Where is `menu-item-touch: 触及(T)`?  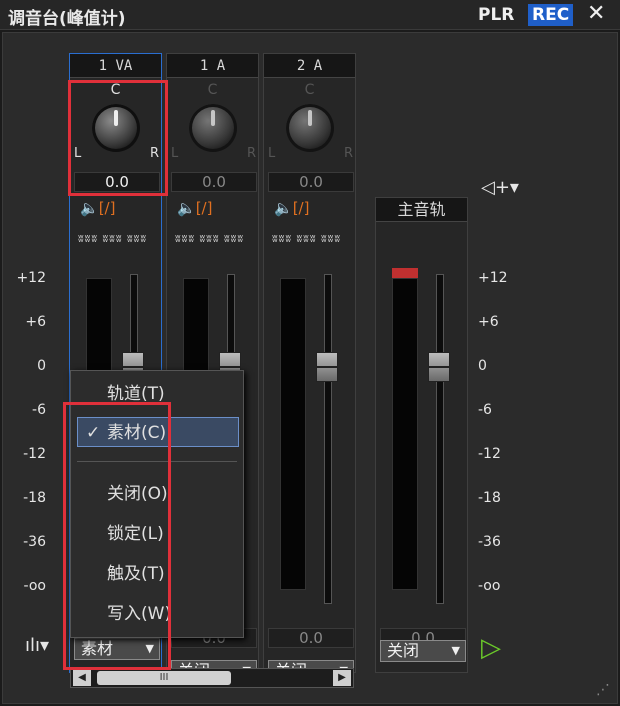
menu-item-touch: 触及(T) is located at coordinates (157, 574).